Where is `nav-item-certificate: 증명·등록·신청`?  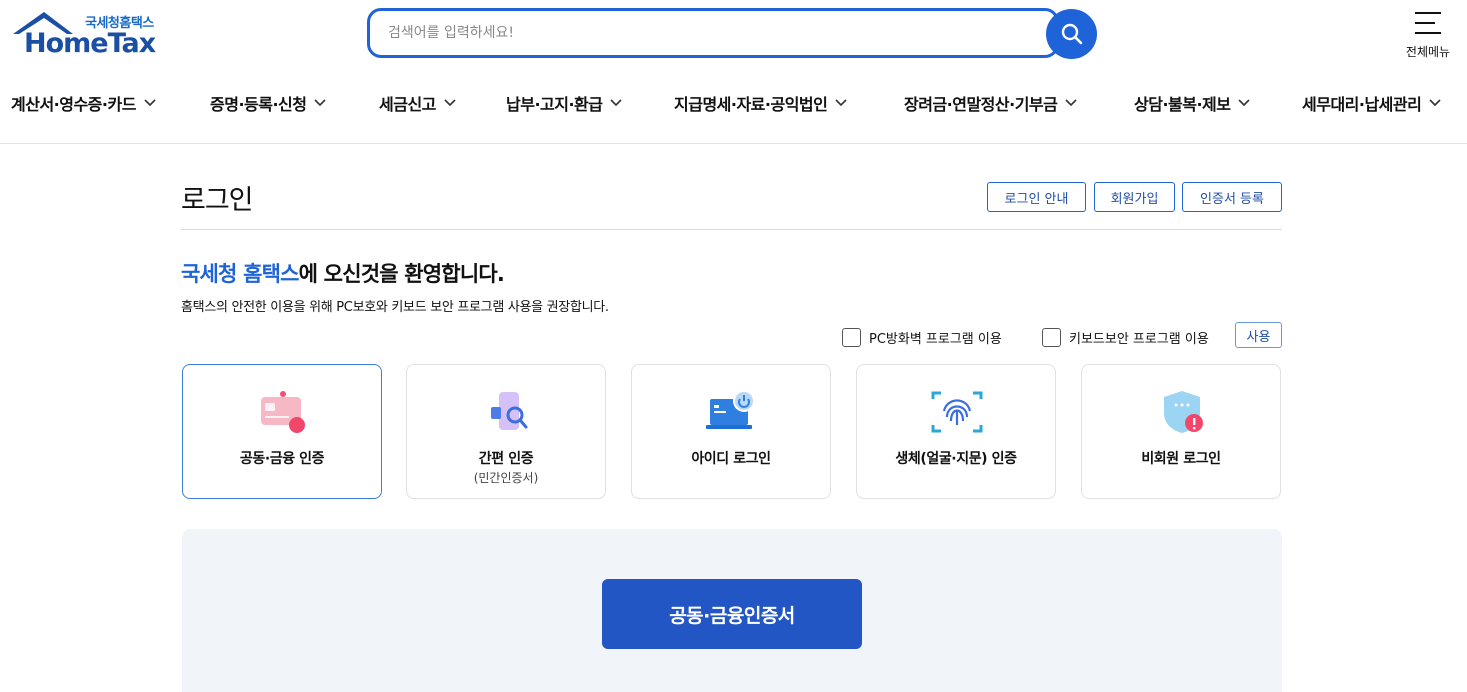 nav-item-certificate: 증명·등록·신청 is located at coordinates (268, 103).